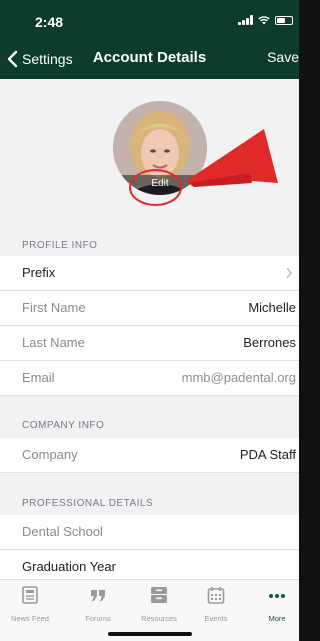 This screenshot has height=641, width=320. I want to click on row-value: mmb@padental.org, so click(238, 377).